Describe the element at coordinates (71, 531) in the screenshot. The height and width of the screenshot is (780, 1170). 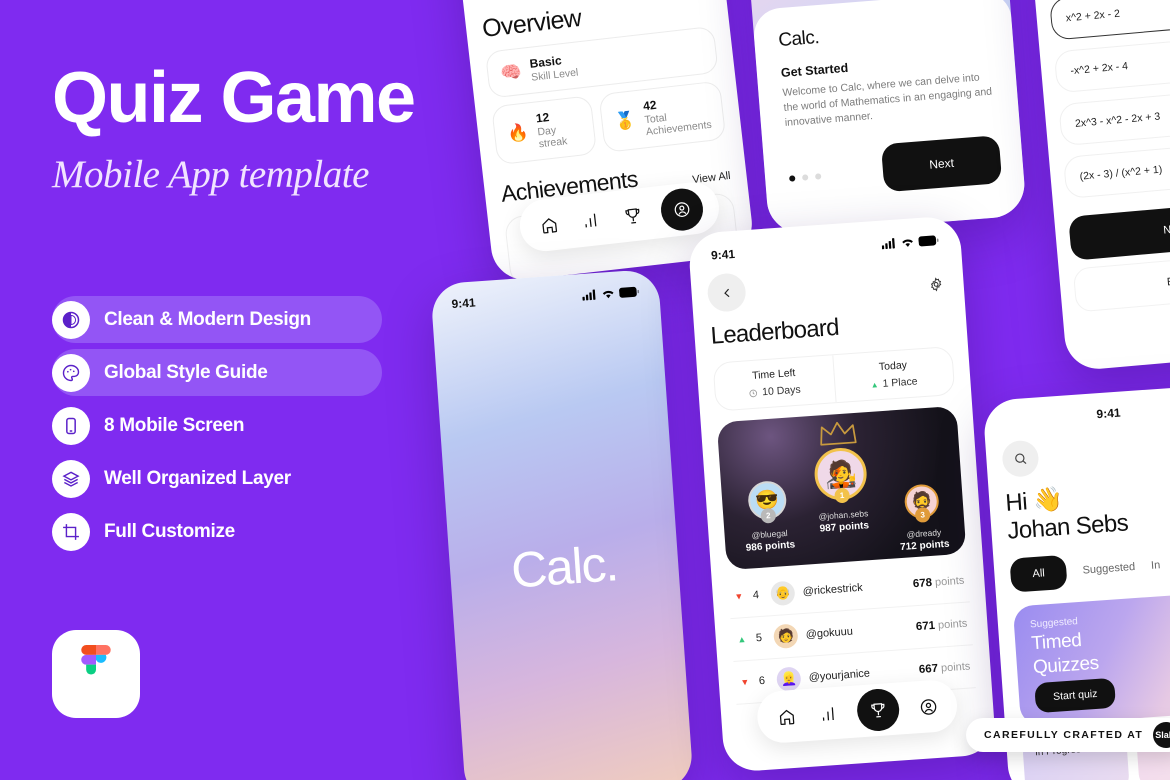
I see `crop-icon` at that location.